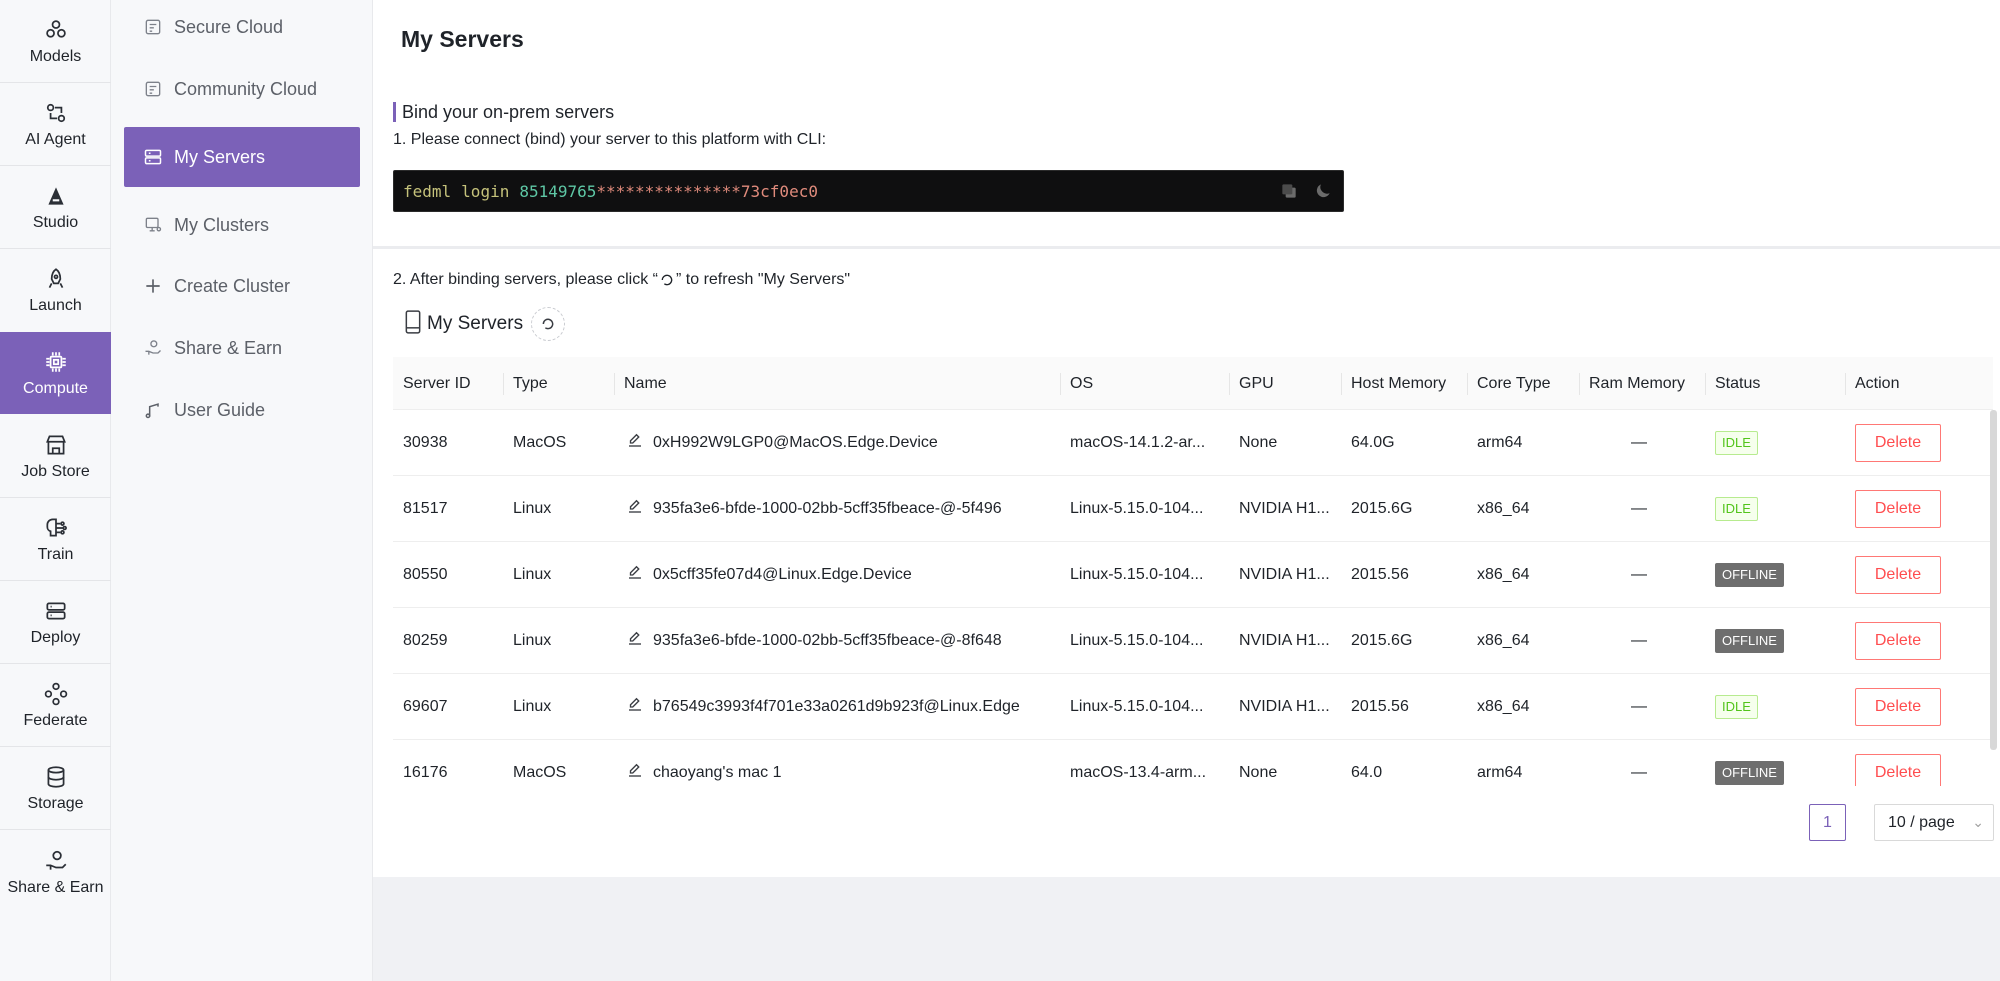 This screenshot has width=2000, height=981. I want to click on rail-item-deploy: Deploy, so click(55, 622).